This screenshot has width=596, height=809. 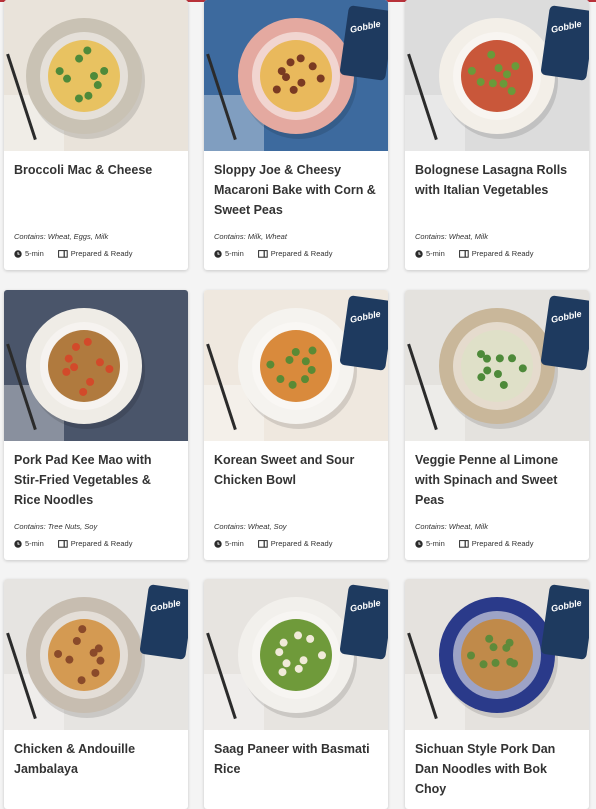 What do you see at coordinates (296, 470) in the screenshot?
I see `meal-title: Korean Sweet and Sour Chicken Bowl` at bounding box center [296, 470].